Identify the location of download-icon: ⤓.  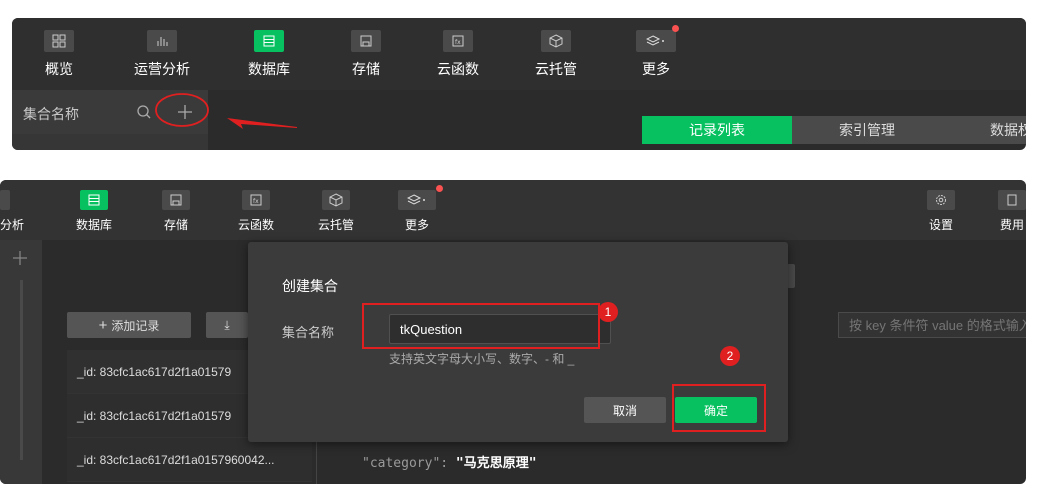
(227, 324).